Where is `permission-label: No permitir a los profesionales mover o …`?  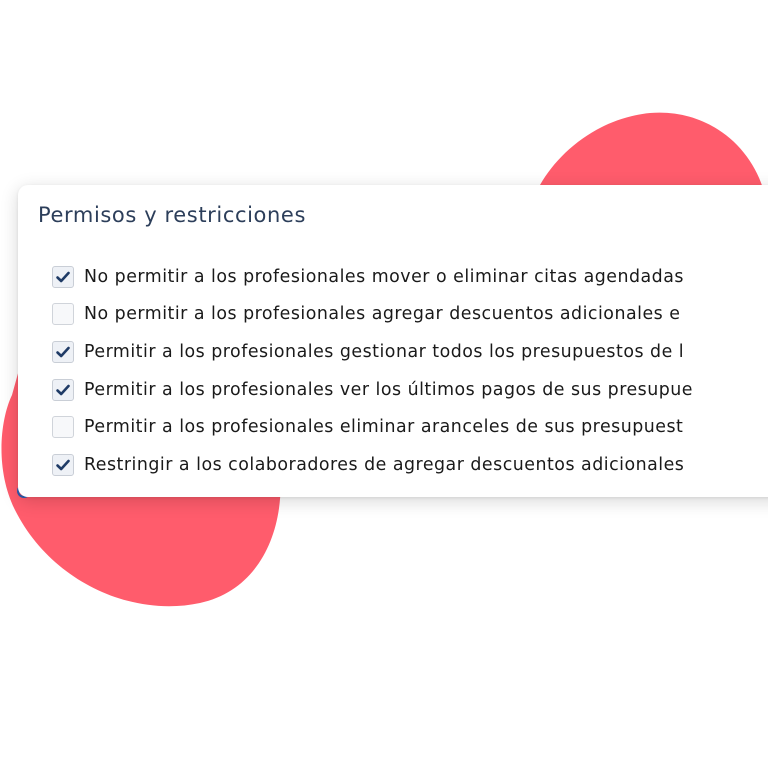
permission-label: No permitir a los profesionales mover o … is located at coordinates (384, 276).